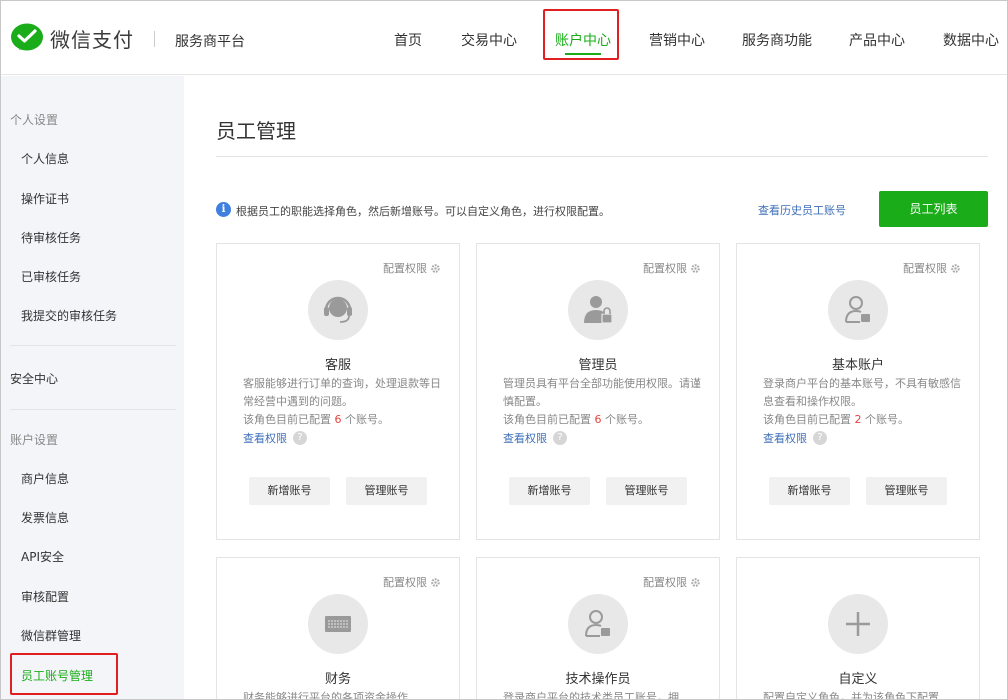  I want to click on title-divider, so click(602, 156).